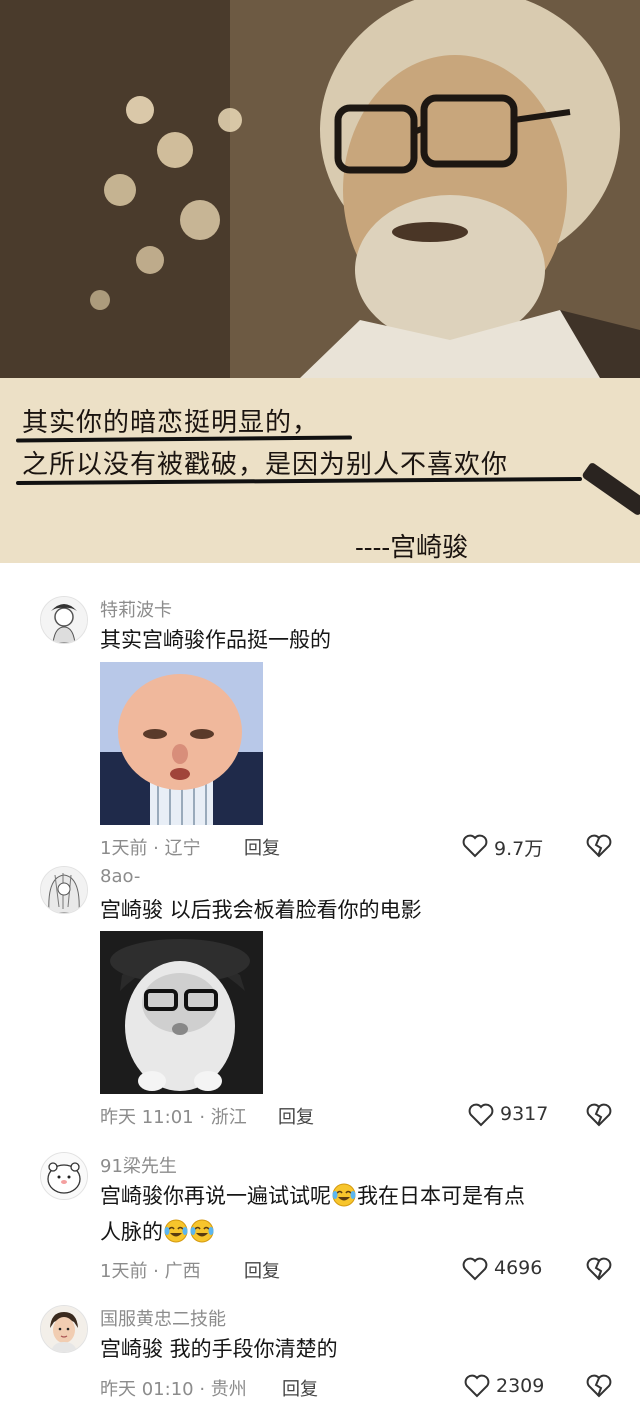 Image resolution: width=640 pixels, height=1409 pixels. Describe the element at coordinates (150, 1271) in the screenshot. I see `time-location: 1天前 · 广西` at that location.